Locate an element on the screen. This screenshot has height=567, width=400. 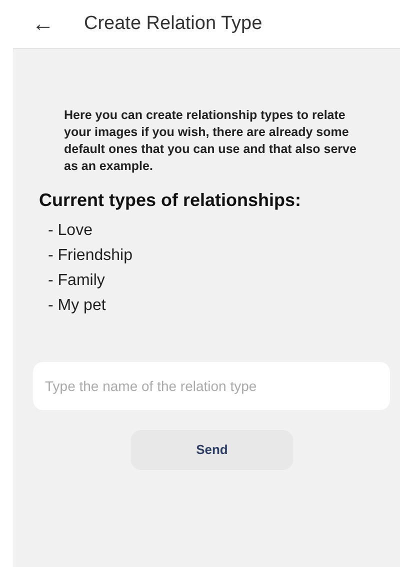
relation-type-item: - Love is located at coordinates (71, 231).